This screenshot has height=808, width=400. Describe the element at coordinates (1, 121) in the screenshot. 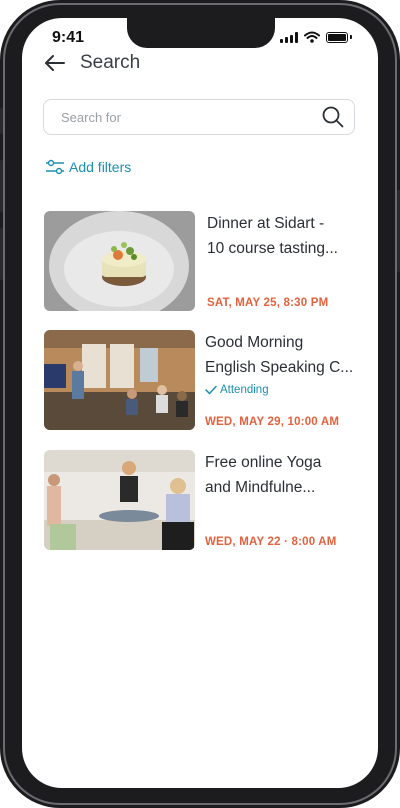

I see `silent-switch` at that location.